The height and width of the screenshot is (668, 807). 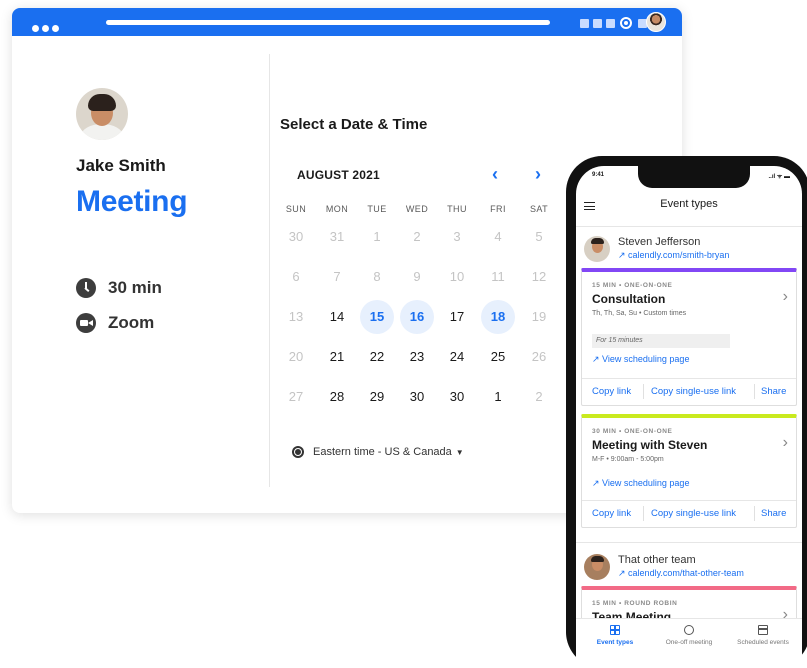 What do you see at coordinates (689, 630) in the screenshot?
I see `clock-plus-icon` at bounding box center [689, 630].